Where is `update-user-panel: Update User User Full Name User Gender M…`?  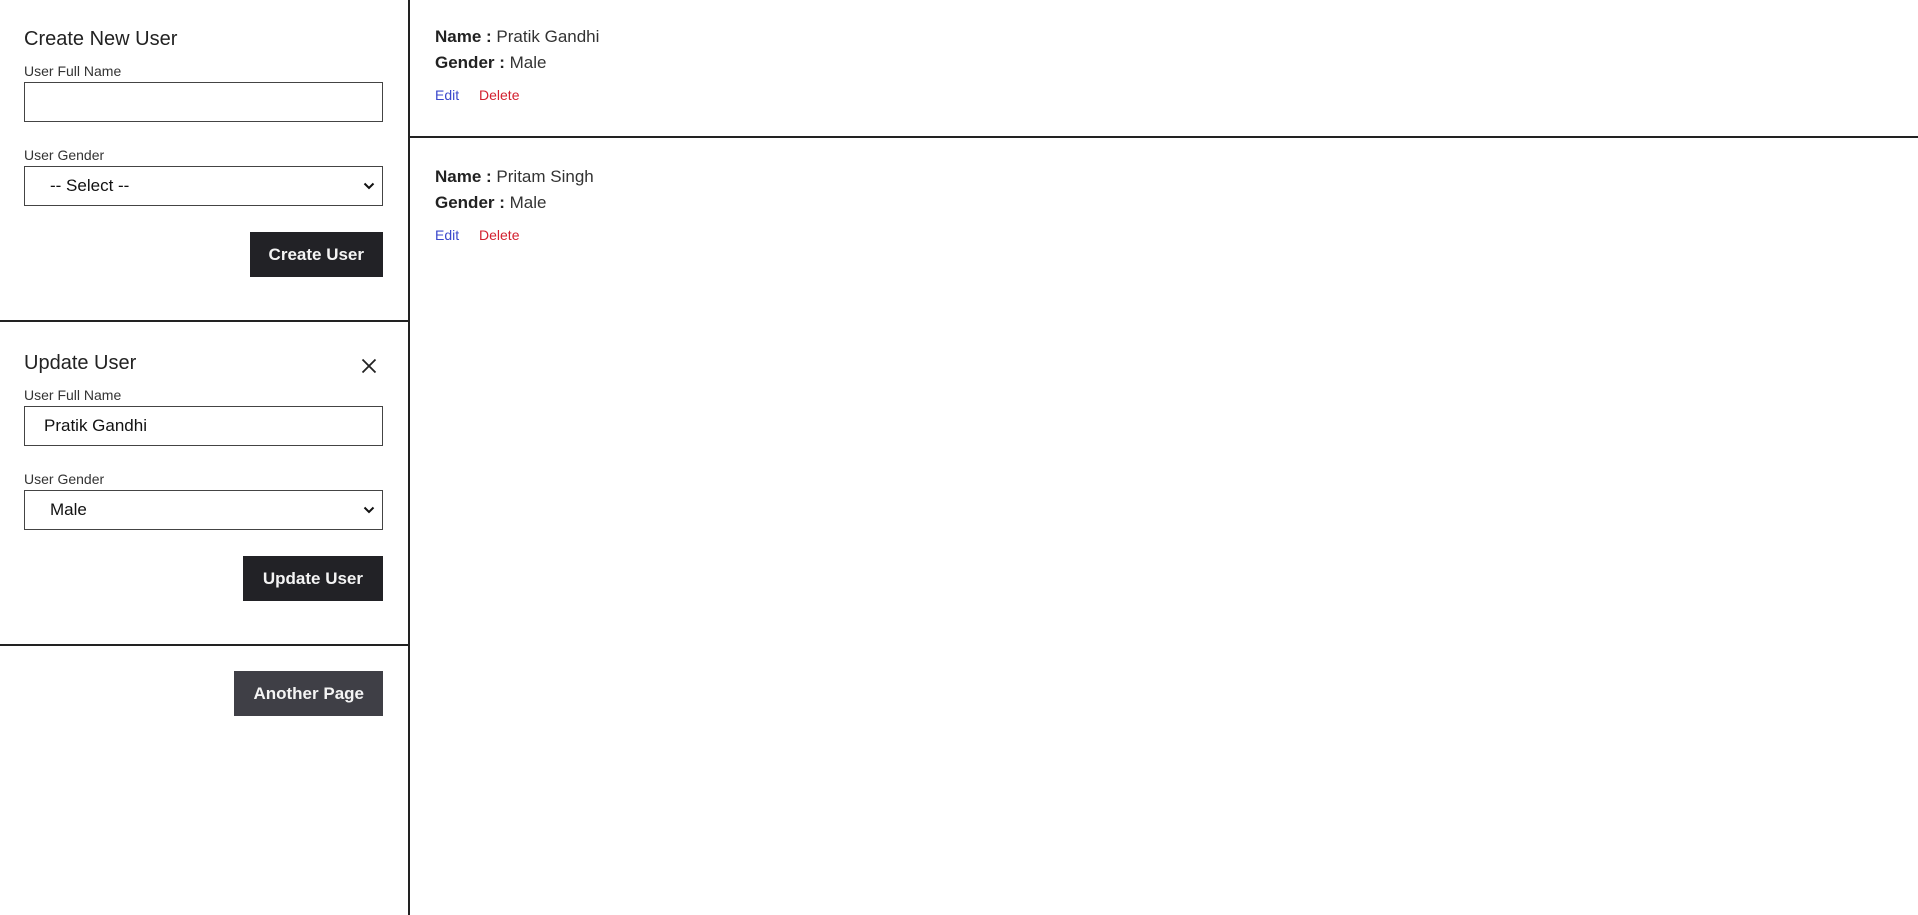 update-user-panel: Update User User Full Name User Gender M… is located at coordinates (204, 484).